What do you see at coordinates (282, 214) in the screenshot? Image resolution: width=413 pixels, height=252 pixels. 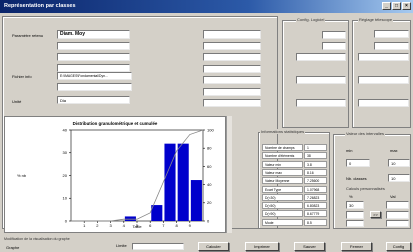 I see `stat-label: D(<90)` at bounding box center [282, 214].